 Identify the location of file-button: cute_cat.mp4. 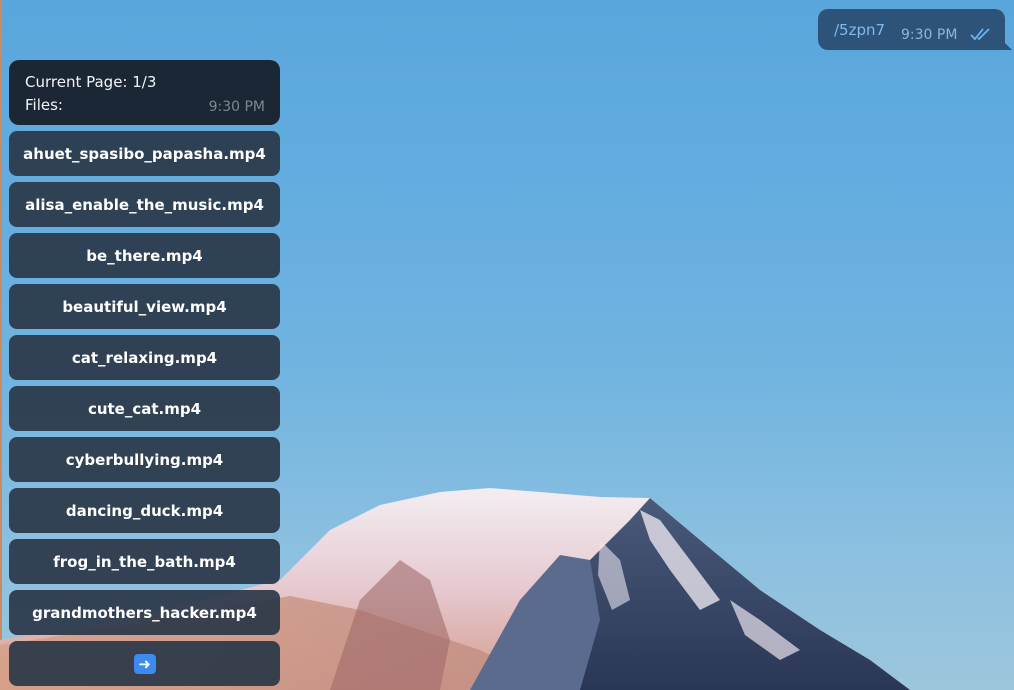
(144, 408).